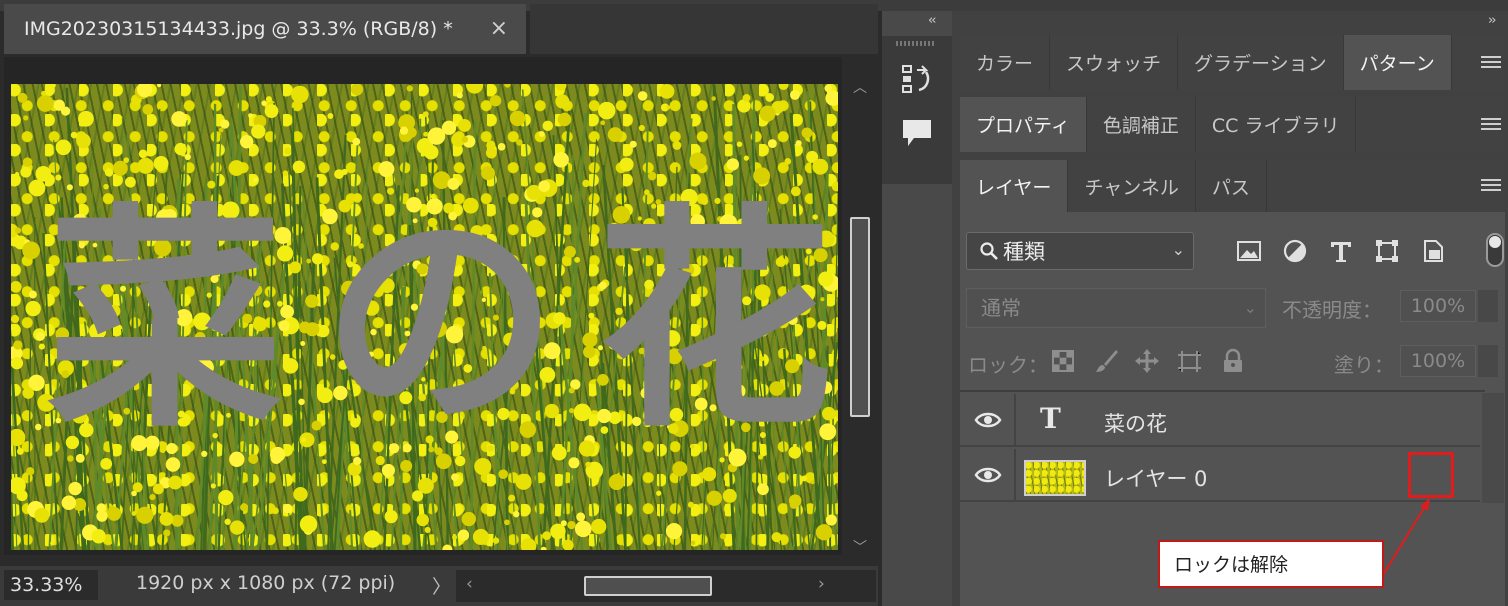 This screenshot has height=606, width=1508. I want to click on layer-row: レイヤー 0, so click(1220, 475).